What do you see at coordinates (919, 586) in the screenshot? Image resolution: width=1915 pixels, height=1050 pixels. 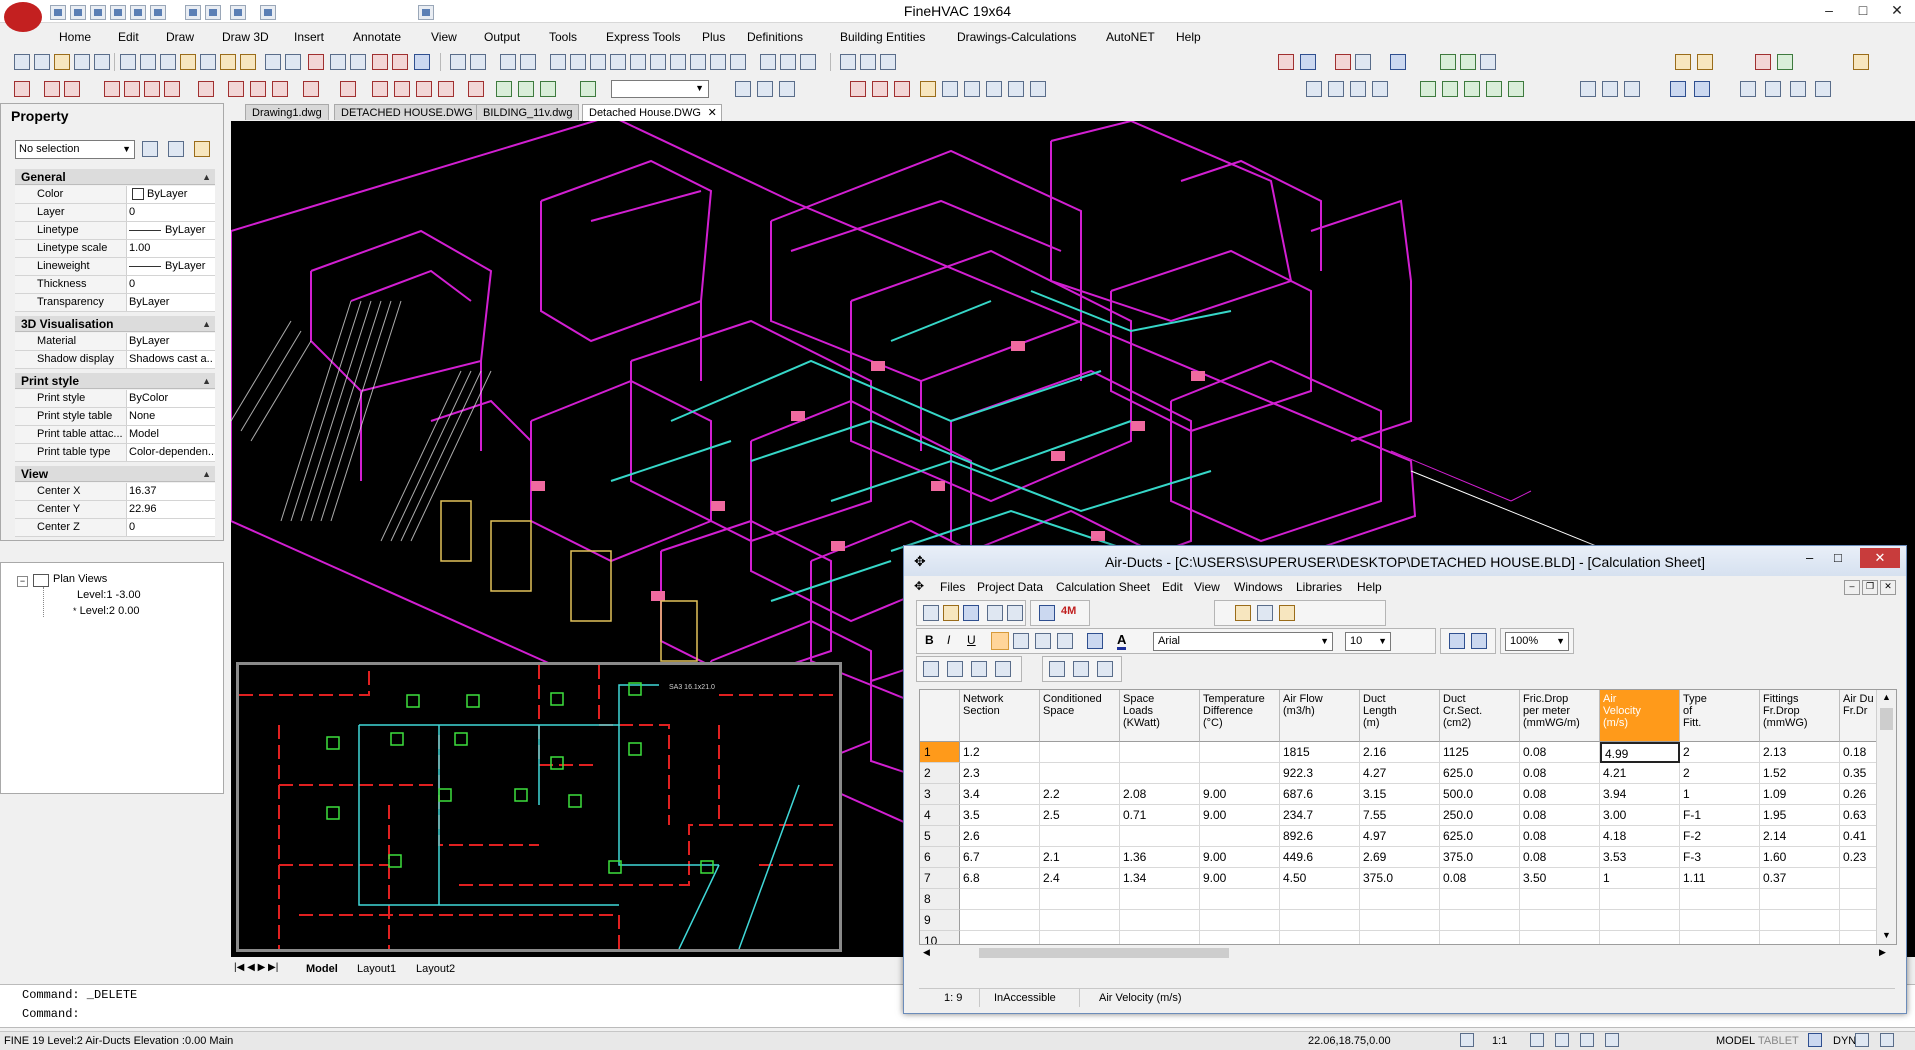 I see `ad-doc-icon: ✥` at bounding box center [919, 586].